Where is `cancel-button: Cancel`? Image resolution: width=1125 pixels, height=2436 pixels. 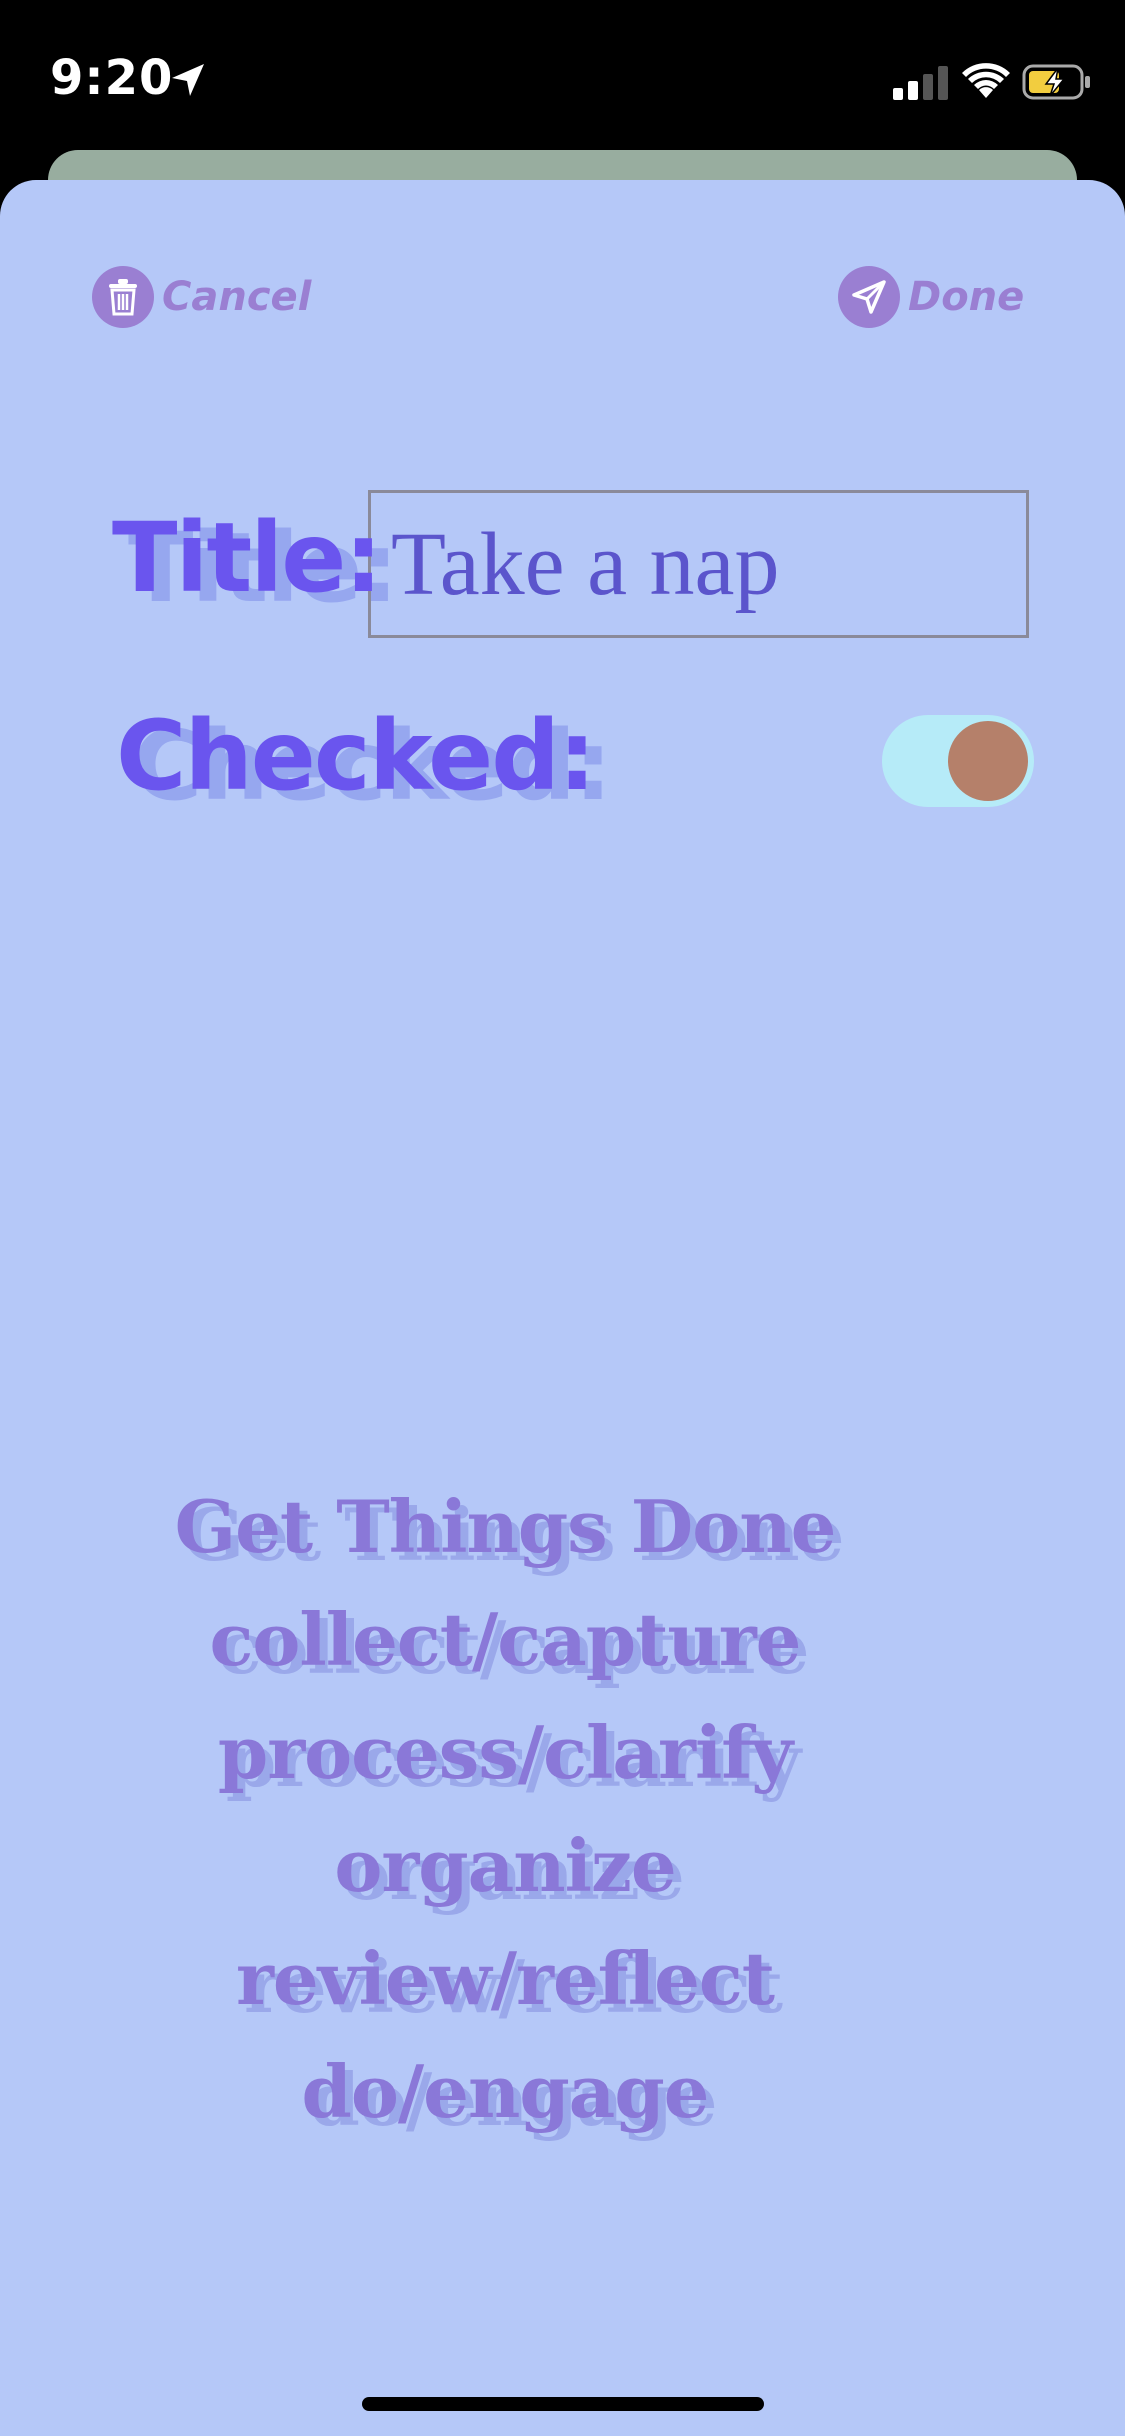 cancel-button: Cancel is located at coordinates (201, 297).